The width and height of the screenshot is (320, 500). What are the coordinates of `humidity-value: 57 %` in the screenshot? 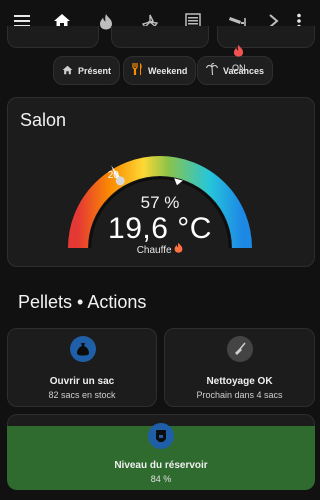 It's located at (160, 202).